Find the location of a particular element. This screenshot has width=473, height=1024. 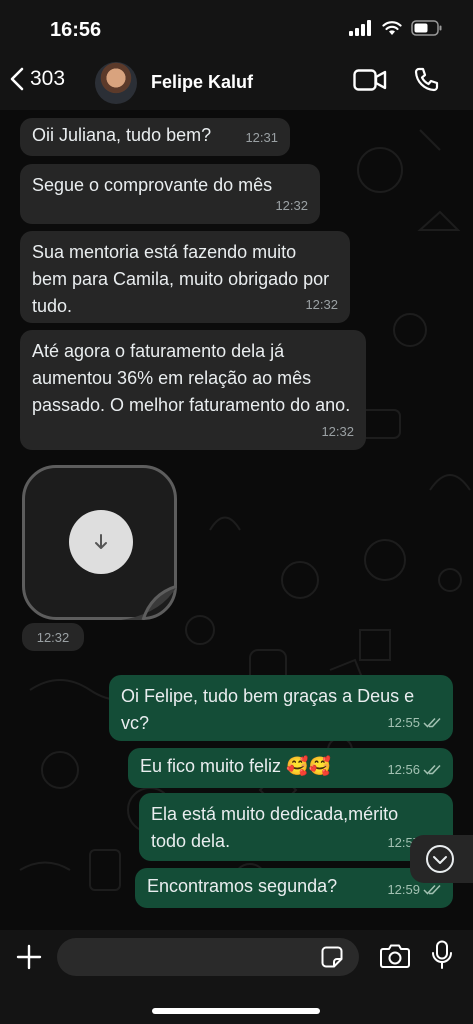

message-text: Segue o comprovante do mês is located at coordinates (152, 185).